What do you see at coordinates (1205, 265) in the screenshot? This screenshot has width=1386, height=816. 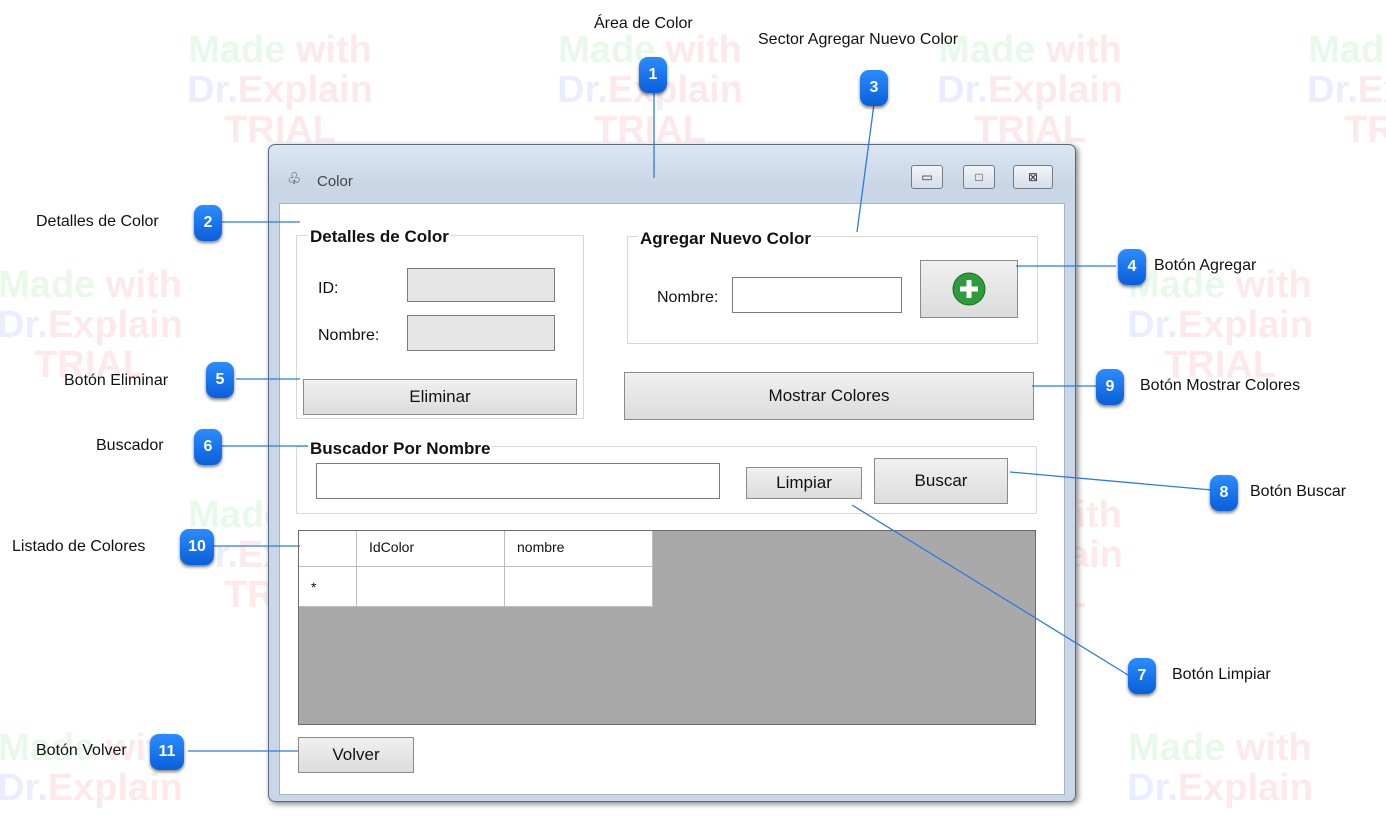 I see `callout-label-4: Botón Agregar` at bounding box center [1205, 265].